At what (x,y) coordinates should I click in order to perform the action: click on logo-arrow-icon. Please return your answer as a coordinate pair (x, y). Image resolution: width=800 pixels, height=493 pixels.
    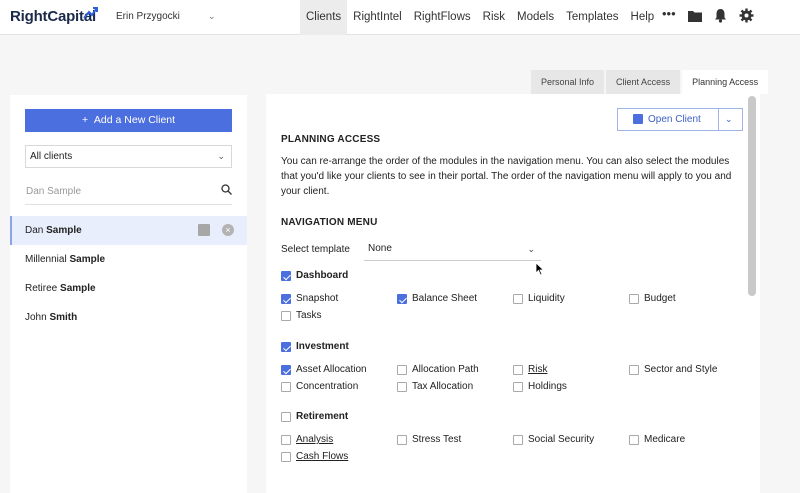
    Looking at the image, I should click on (90, 13).